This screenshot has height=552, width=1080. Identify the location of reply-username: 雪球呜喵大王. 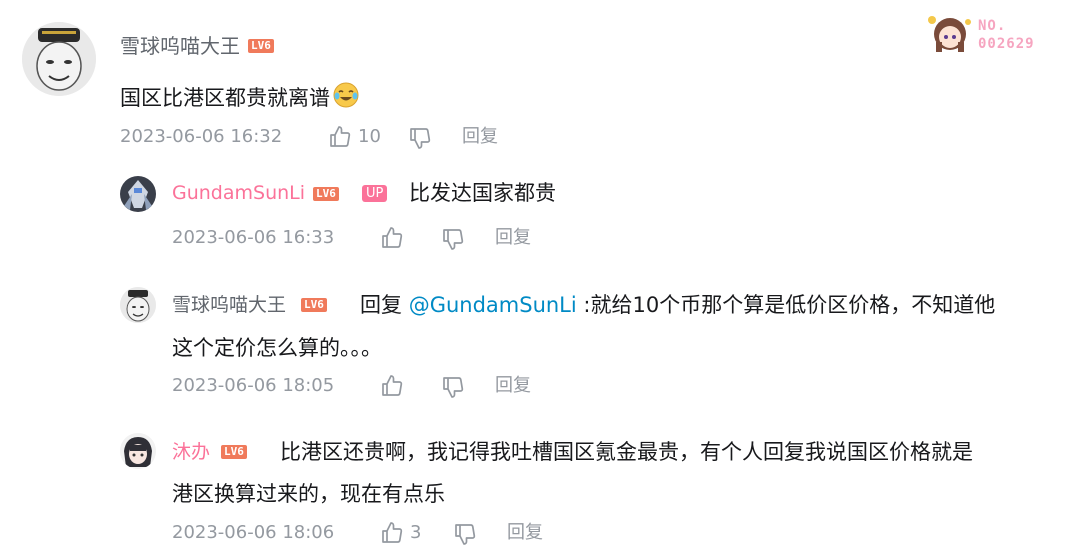
(229, 305).